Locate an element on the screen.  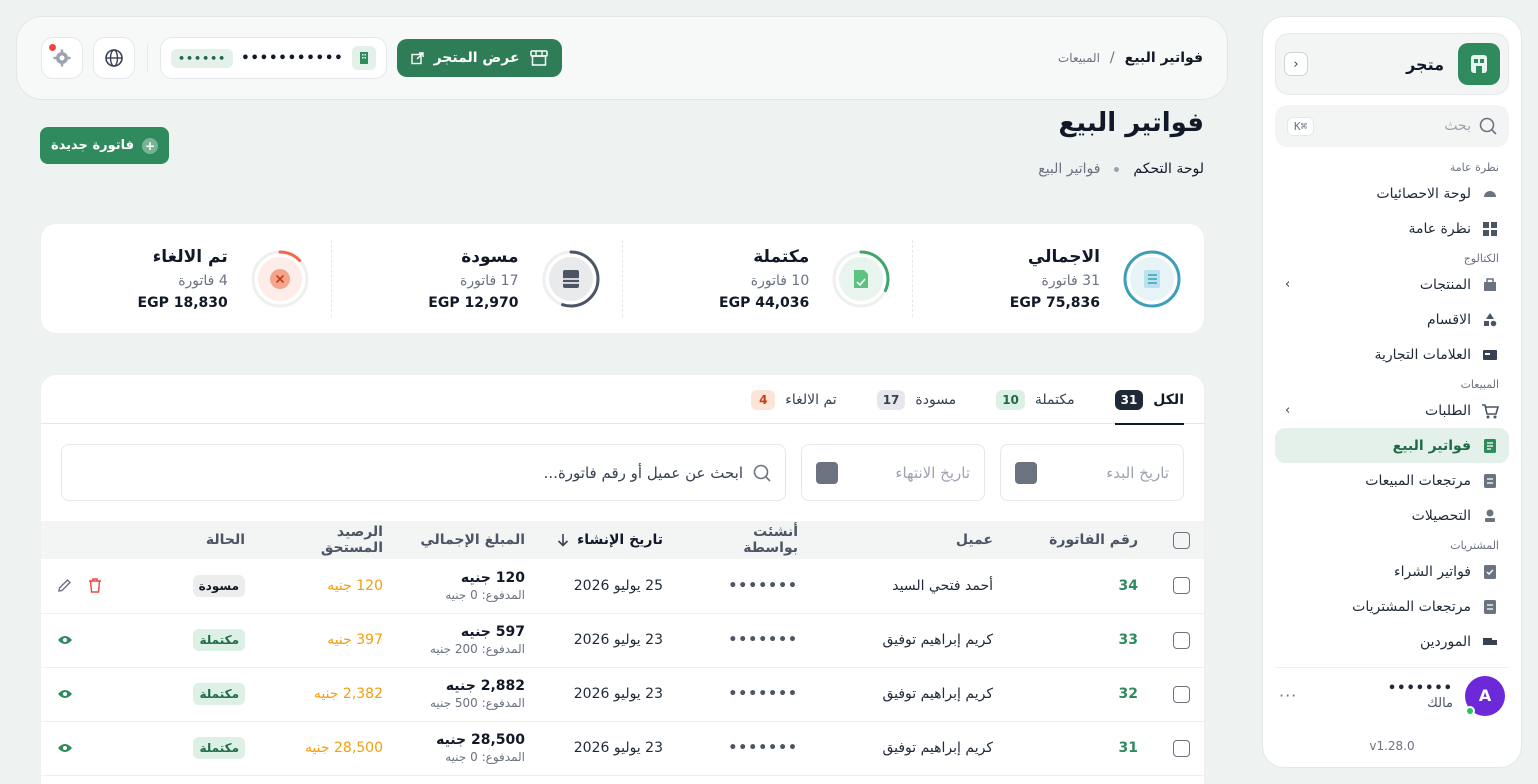
col-customer: عميل is located at coordinates (911, 540).